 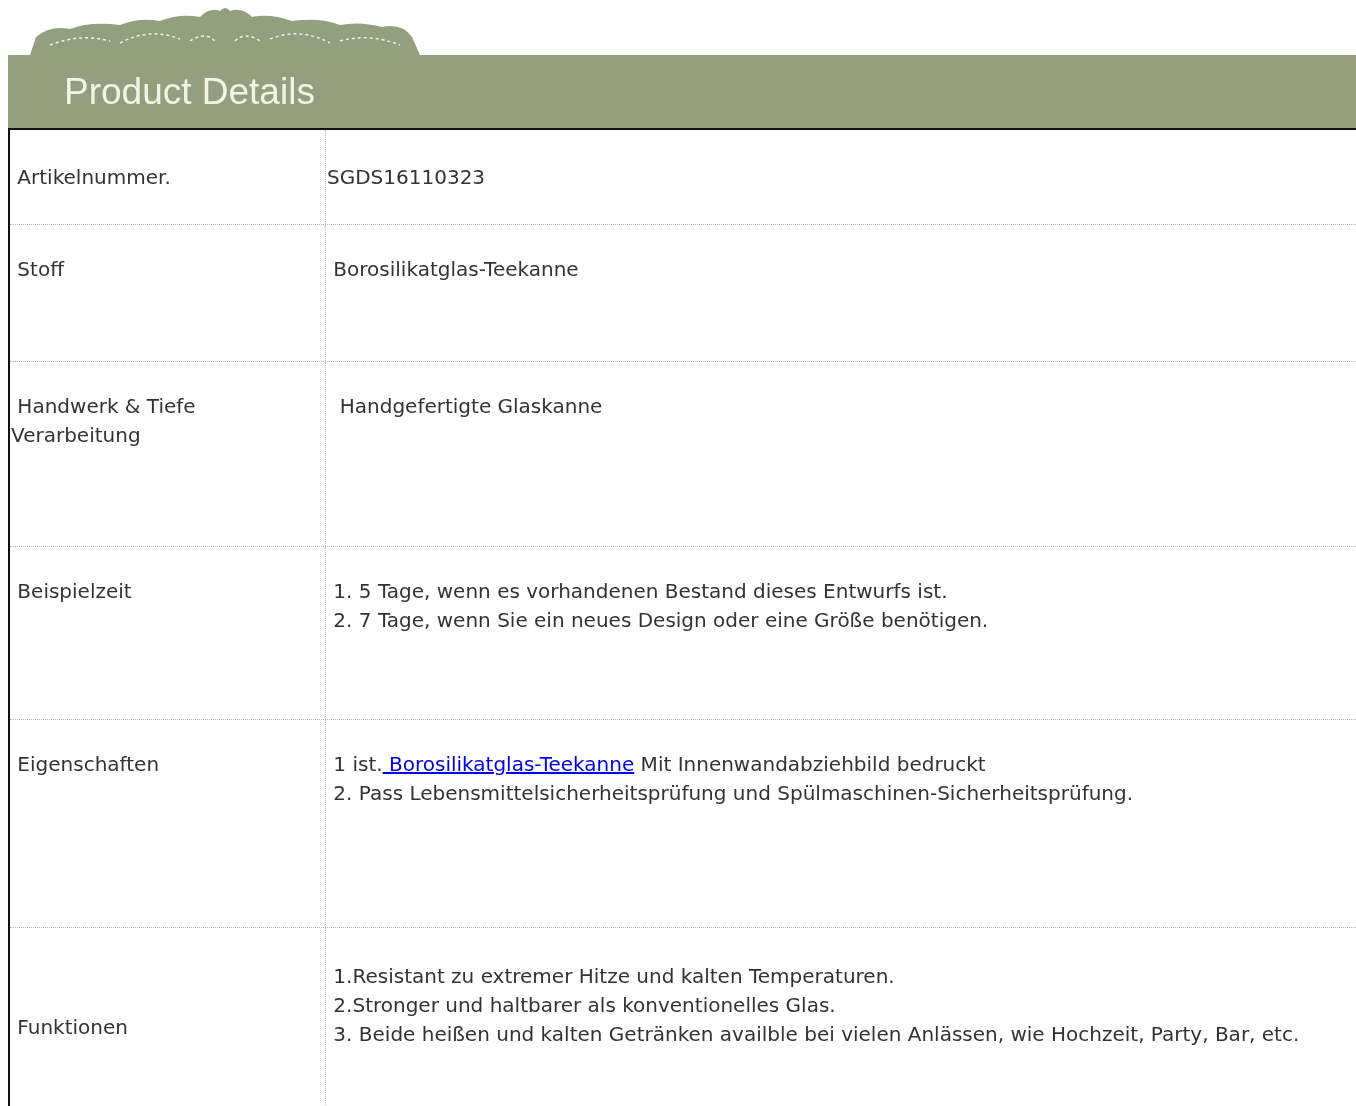 I want to click on row-value: Borosilikatglas-Teekanne, so click(x=456, y=269).